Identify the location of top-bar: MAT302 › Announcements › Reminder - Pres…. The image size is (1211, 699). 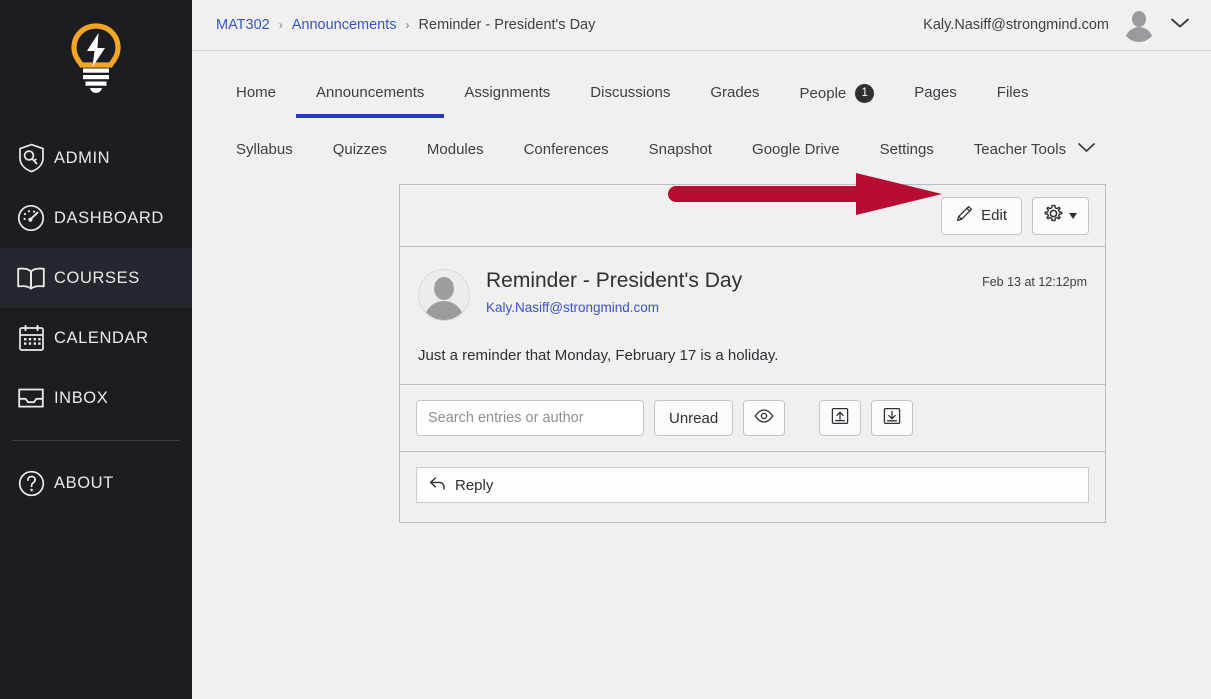
(701, 25).